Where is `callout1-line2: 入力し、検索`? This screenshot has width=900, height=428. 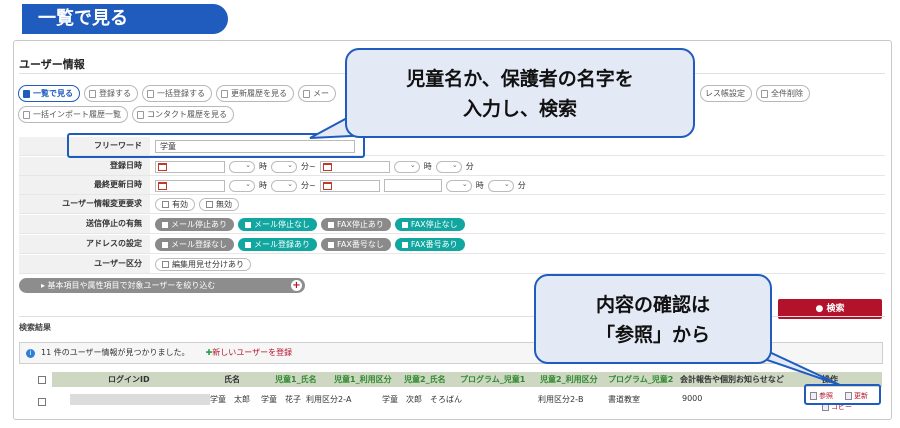
callout1-line2: 入力し、検索 is located at coordinates (519, 109).